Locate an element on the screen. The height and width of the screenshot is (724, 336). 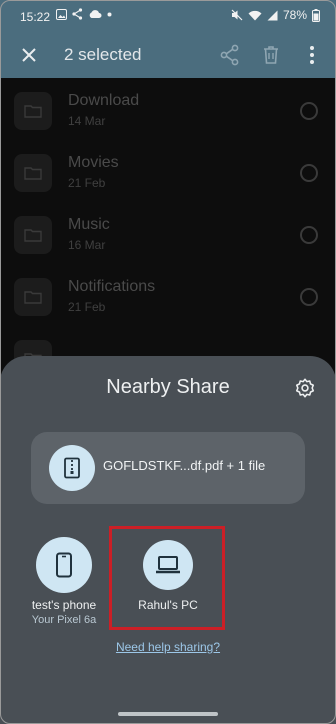
device-test-phone: test's phone Your Pixel 6a is located at coordinates (64, 583).